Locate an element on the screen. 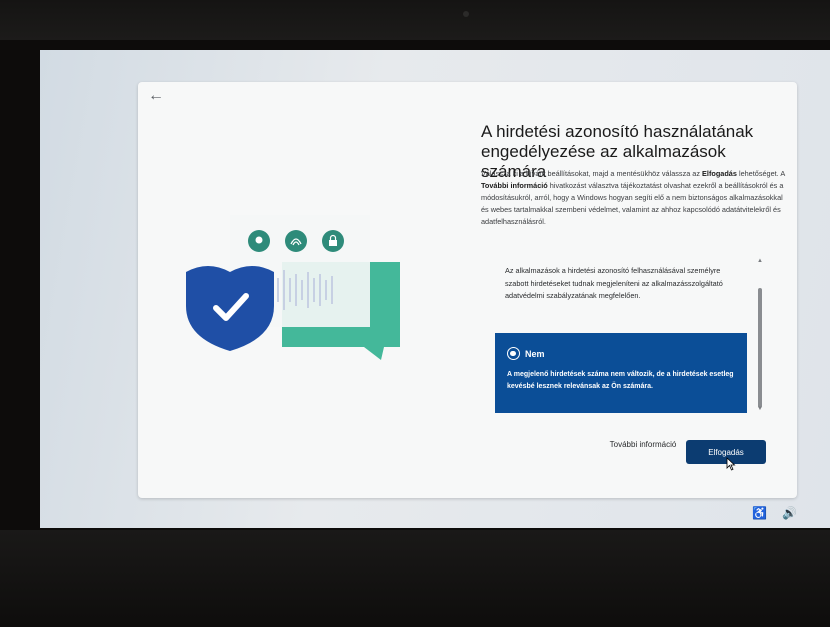 Image resolution: width=830 pixels, height=627 pixels. lock-icon is located at coordinates (333, 241).